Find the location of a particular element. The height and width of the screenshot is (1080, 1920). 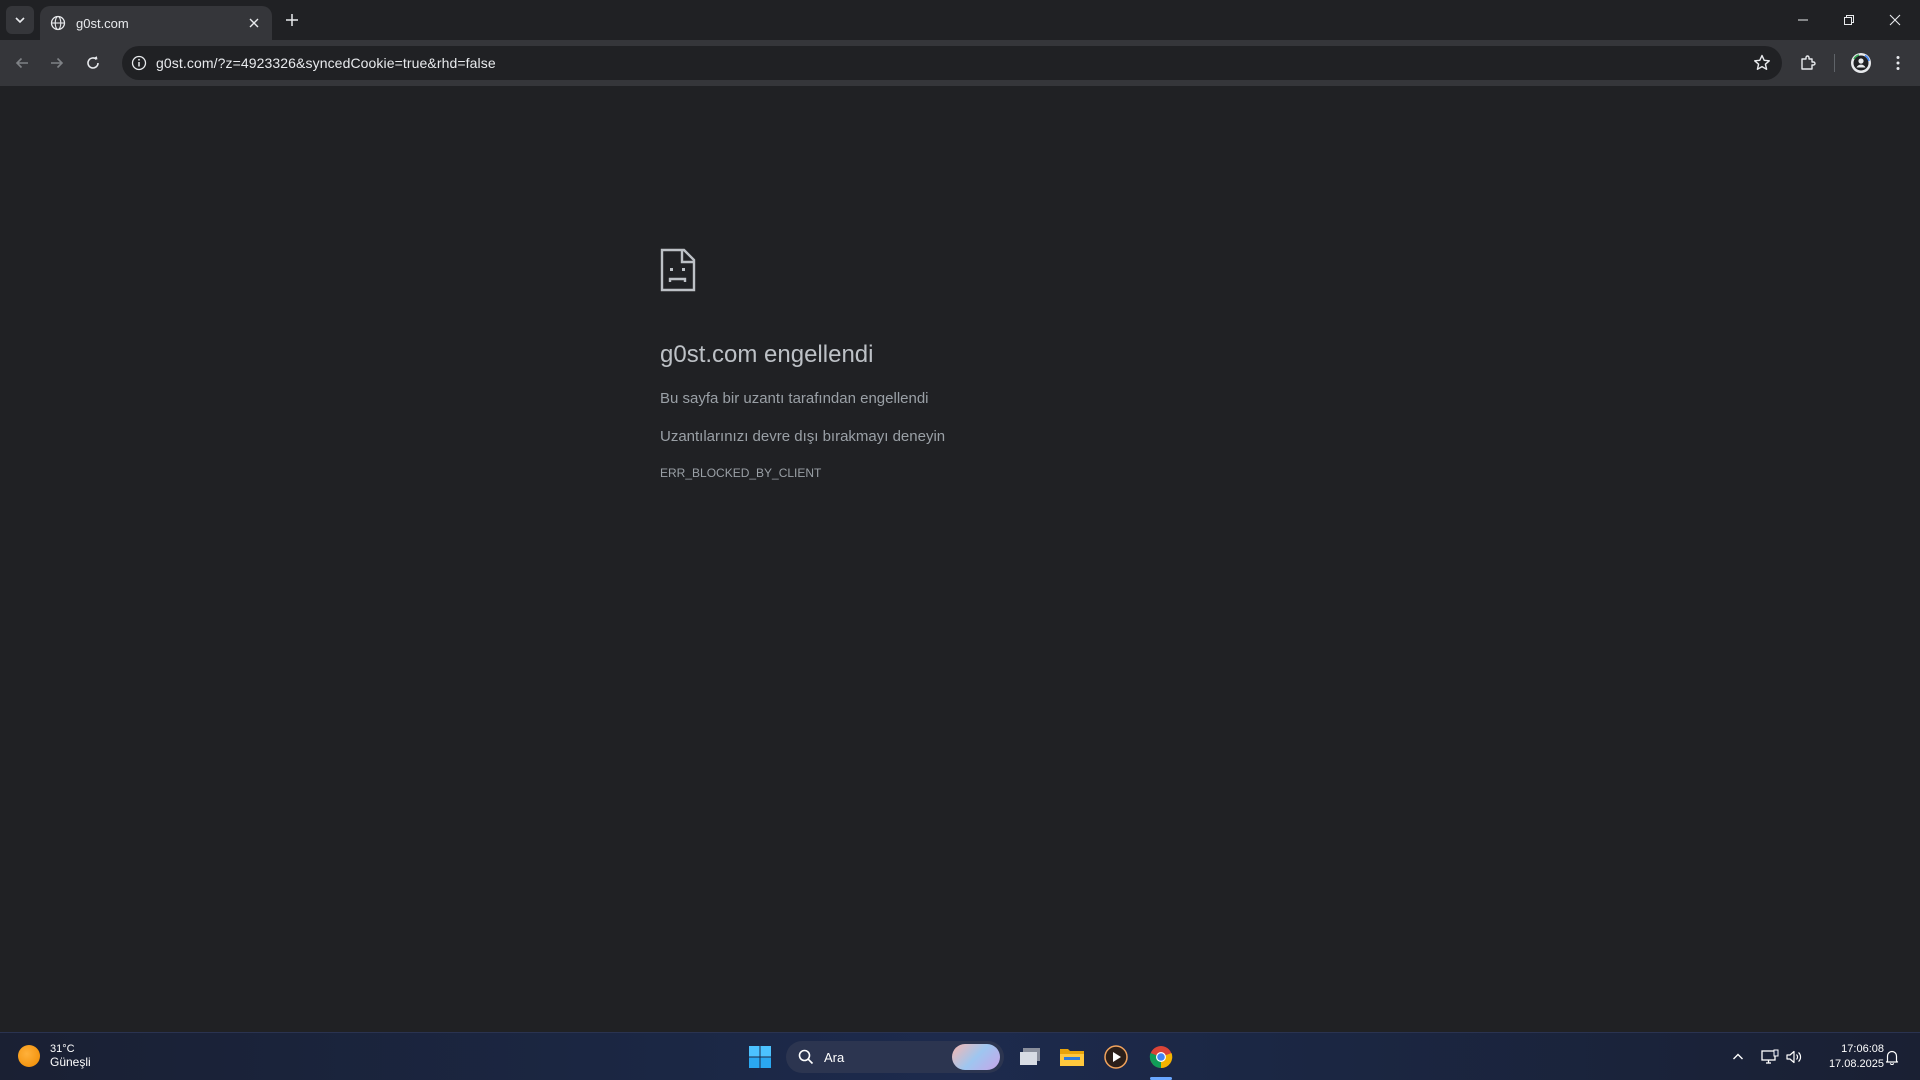

chrome-icon is located at coordinates (1161, 1057).